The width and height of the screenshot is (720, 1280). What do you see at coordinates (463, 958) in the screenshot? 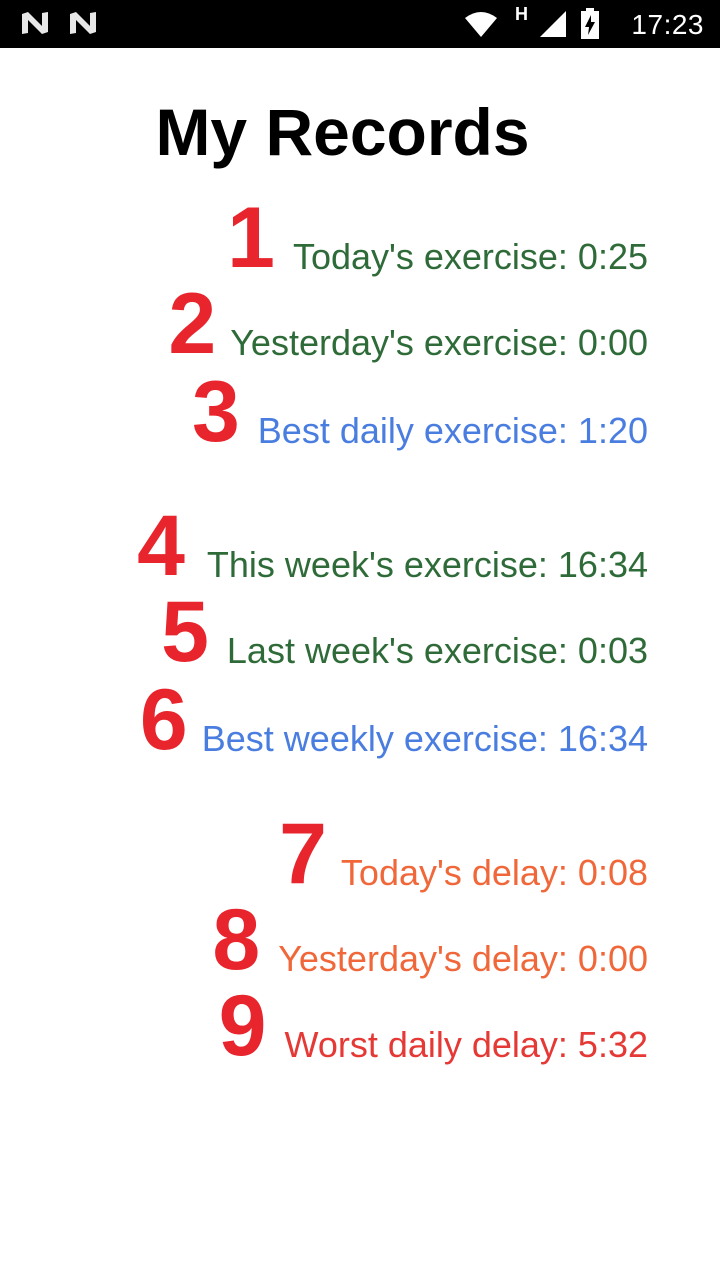
I see `record-label: Yesterday's delay: 0:00` at bounding box center [463, 958].